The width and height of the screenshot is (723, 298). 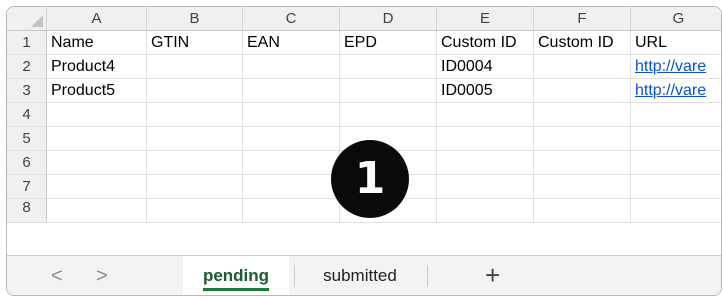 I want to click on row-header: 2, so click(x=27, y=67).